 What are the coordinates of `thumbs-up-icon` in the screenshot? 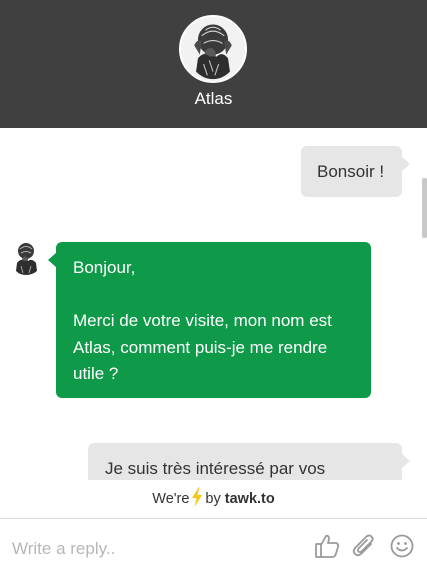 It's located at (327, 546).